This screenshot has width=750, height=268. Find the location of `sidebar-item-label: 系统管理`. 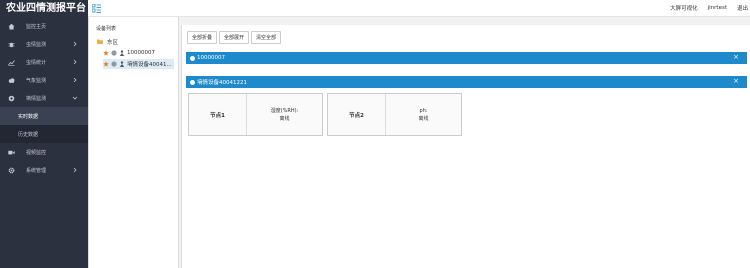

sidebar-item-label: 系统管理 is located at coordinates (36, 170).